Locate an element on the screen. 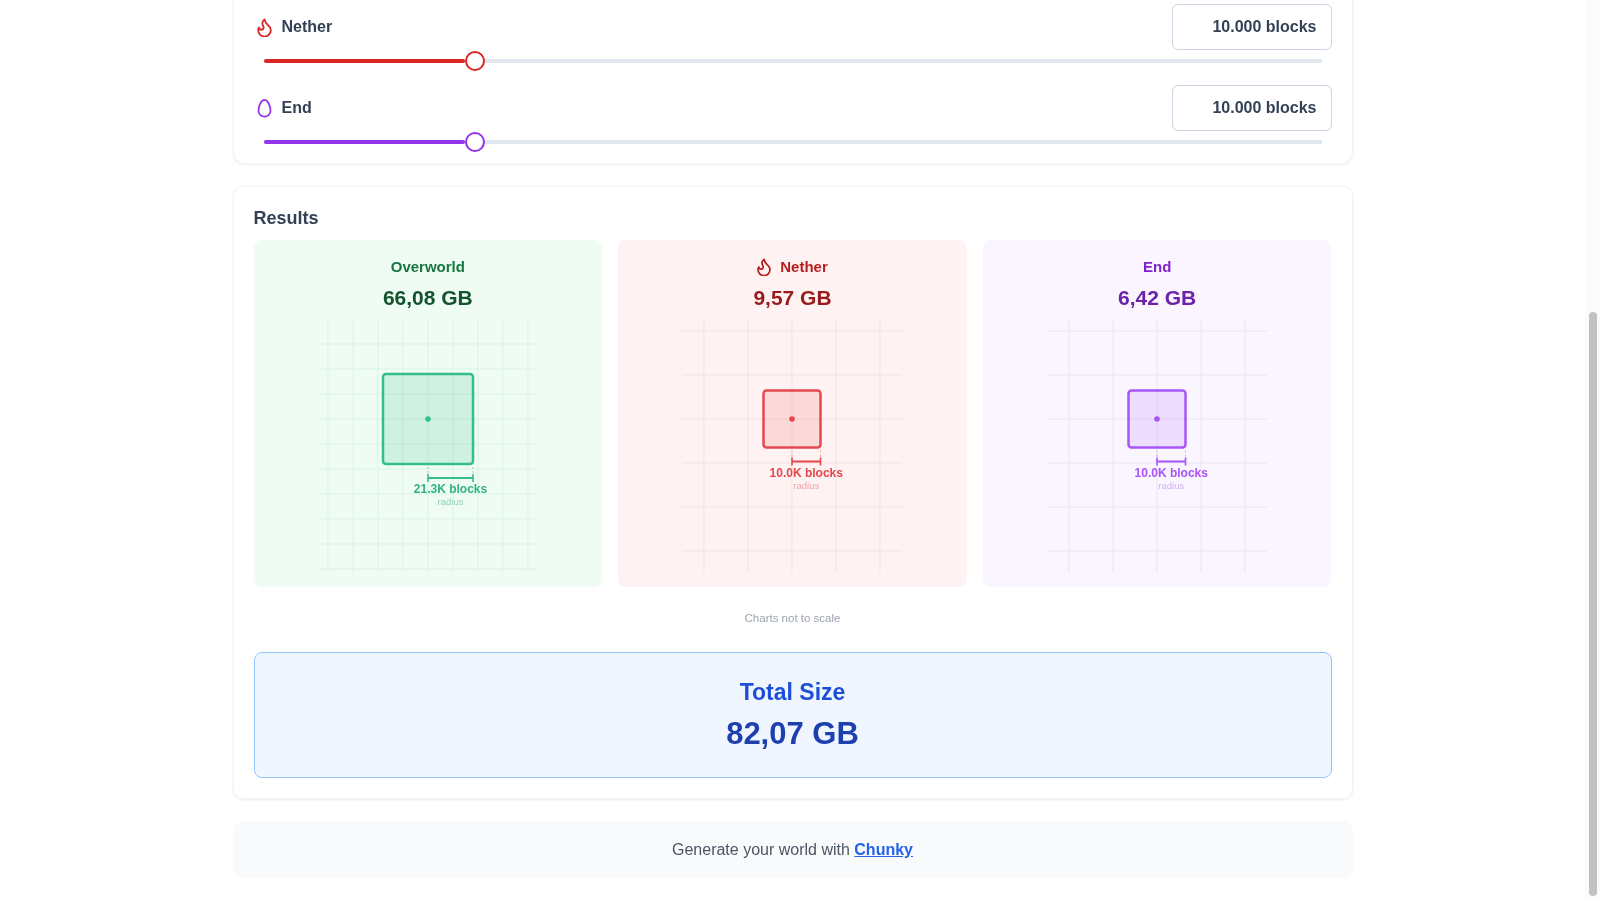  dimension-title: Overworld is located at coordinates (427, 267).